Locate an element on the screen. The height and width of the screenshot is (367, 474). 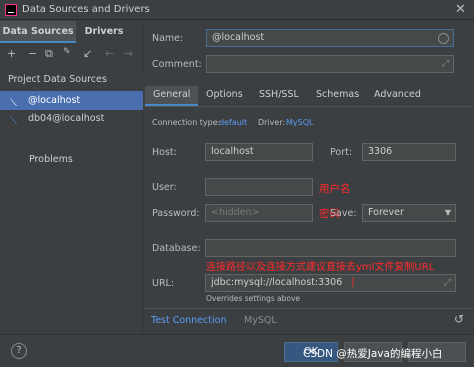
watermark: CSDN @热爱Java的编程小白 is located at coordinates (373, 354).